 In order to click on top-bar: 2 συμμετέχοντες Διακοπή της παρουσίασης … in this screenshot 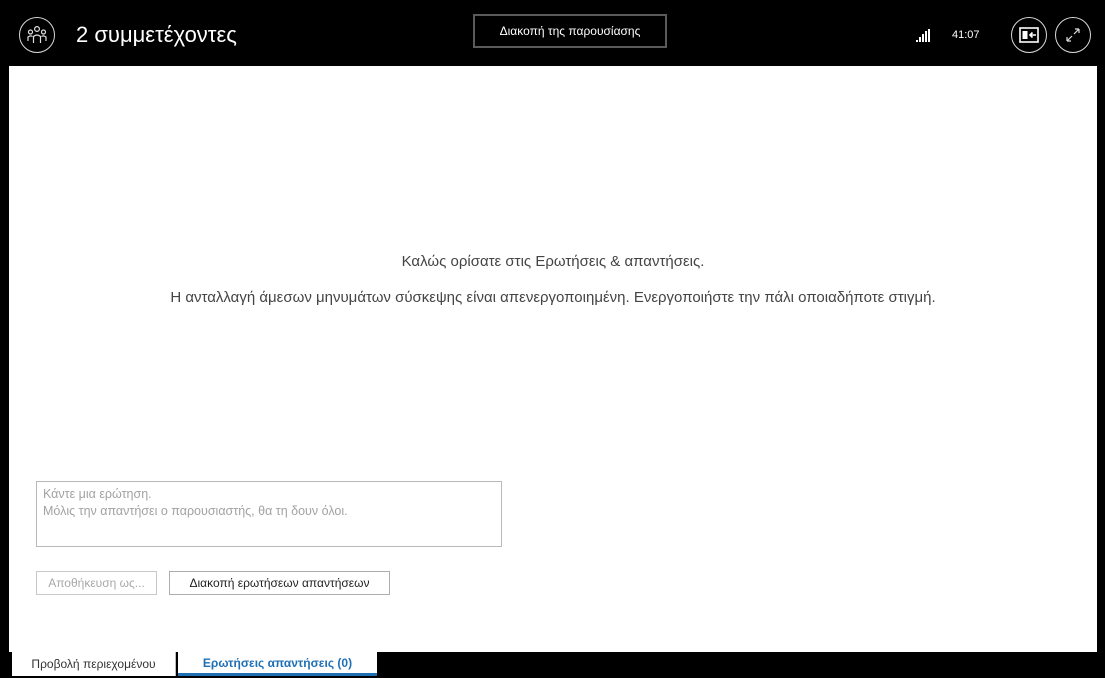, I will do `click(552, 33)`.